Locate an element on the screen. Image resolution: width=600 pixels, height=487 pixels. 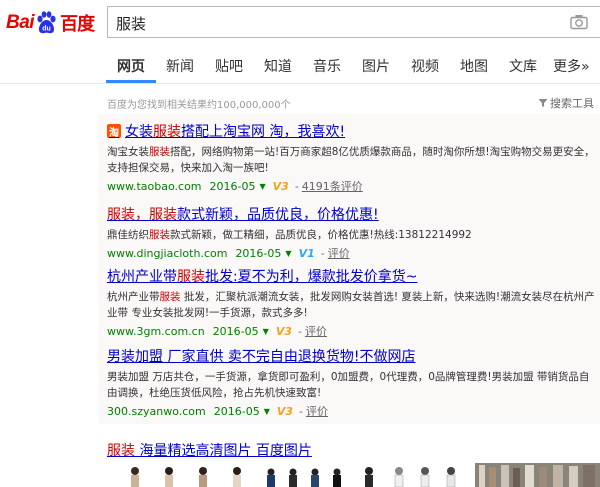
title-text-rest: 海量精选高清图片 百度图片 is located at coordinates (223, 451).